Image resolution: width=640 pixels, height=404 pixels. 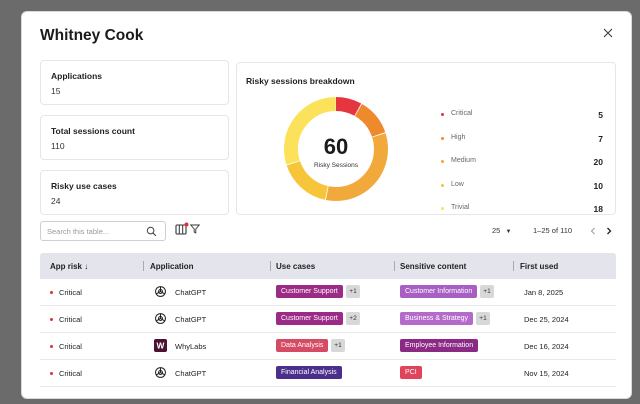 I want to click on chevron-left-icon, so click(x=593, y=231).